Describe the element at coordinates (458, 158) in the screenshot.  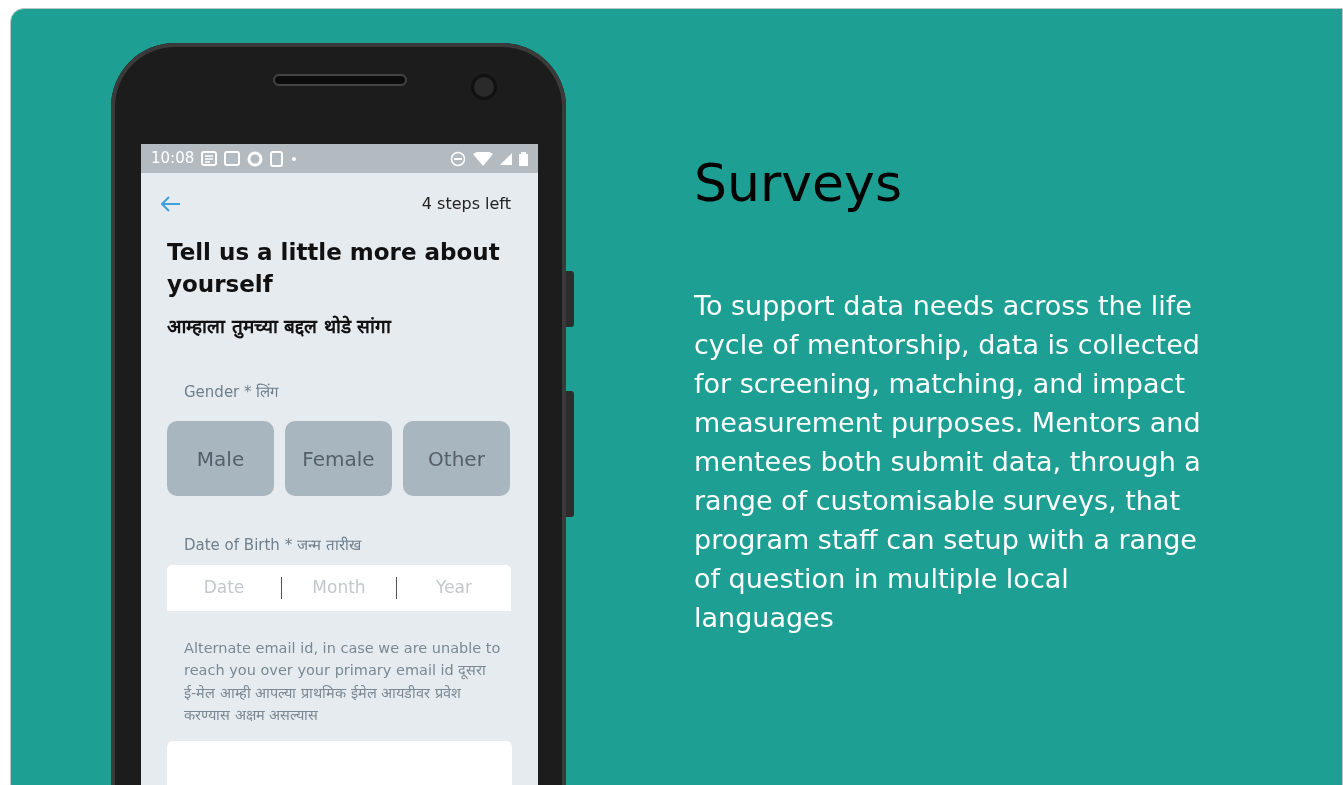
I see `do-not-disturb-icon` at that location.